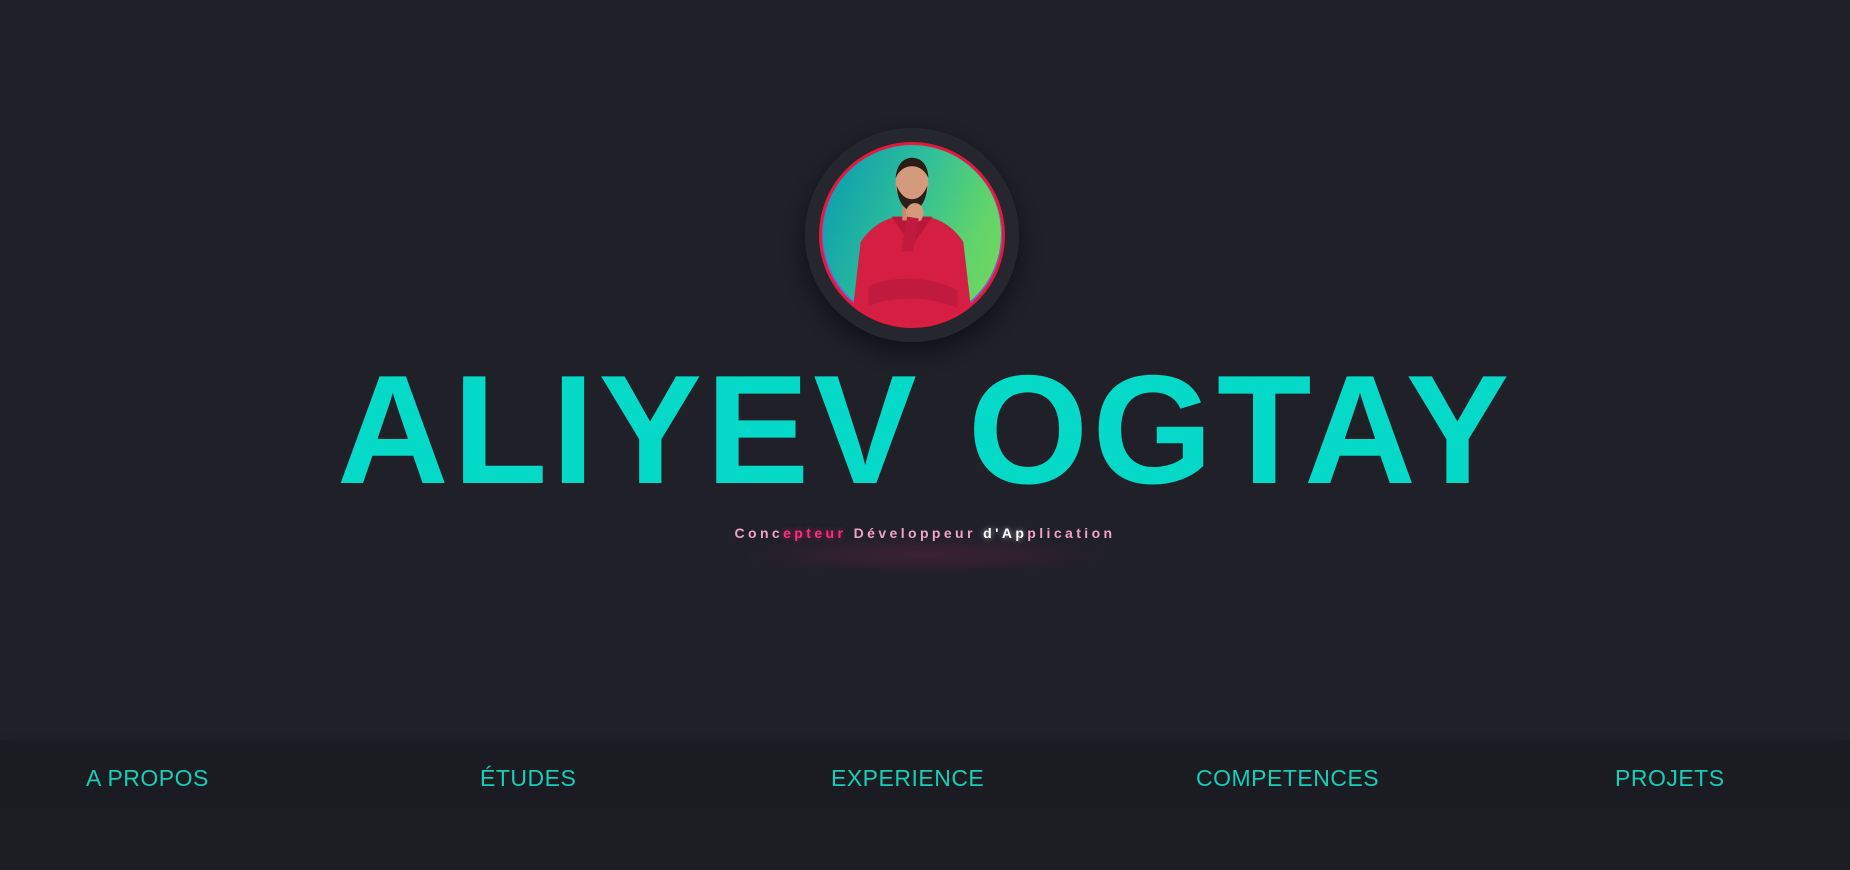 The image size is (1850, 870). I want to click on nav-item-projets: PROJETS, so click(1670, 774).